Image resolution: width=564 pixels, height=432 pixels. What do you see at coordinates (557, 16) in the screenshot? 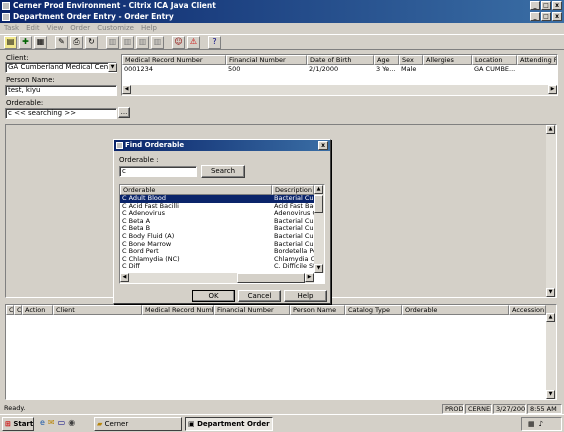
I see `app-close-button: x` at bounding box center [557, 16].